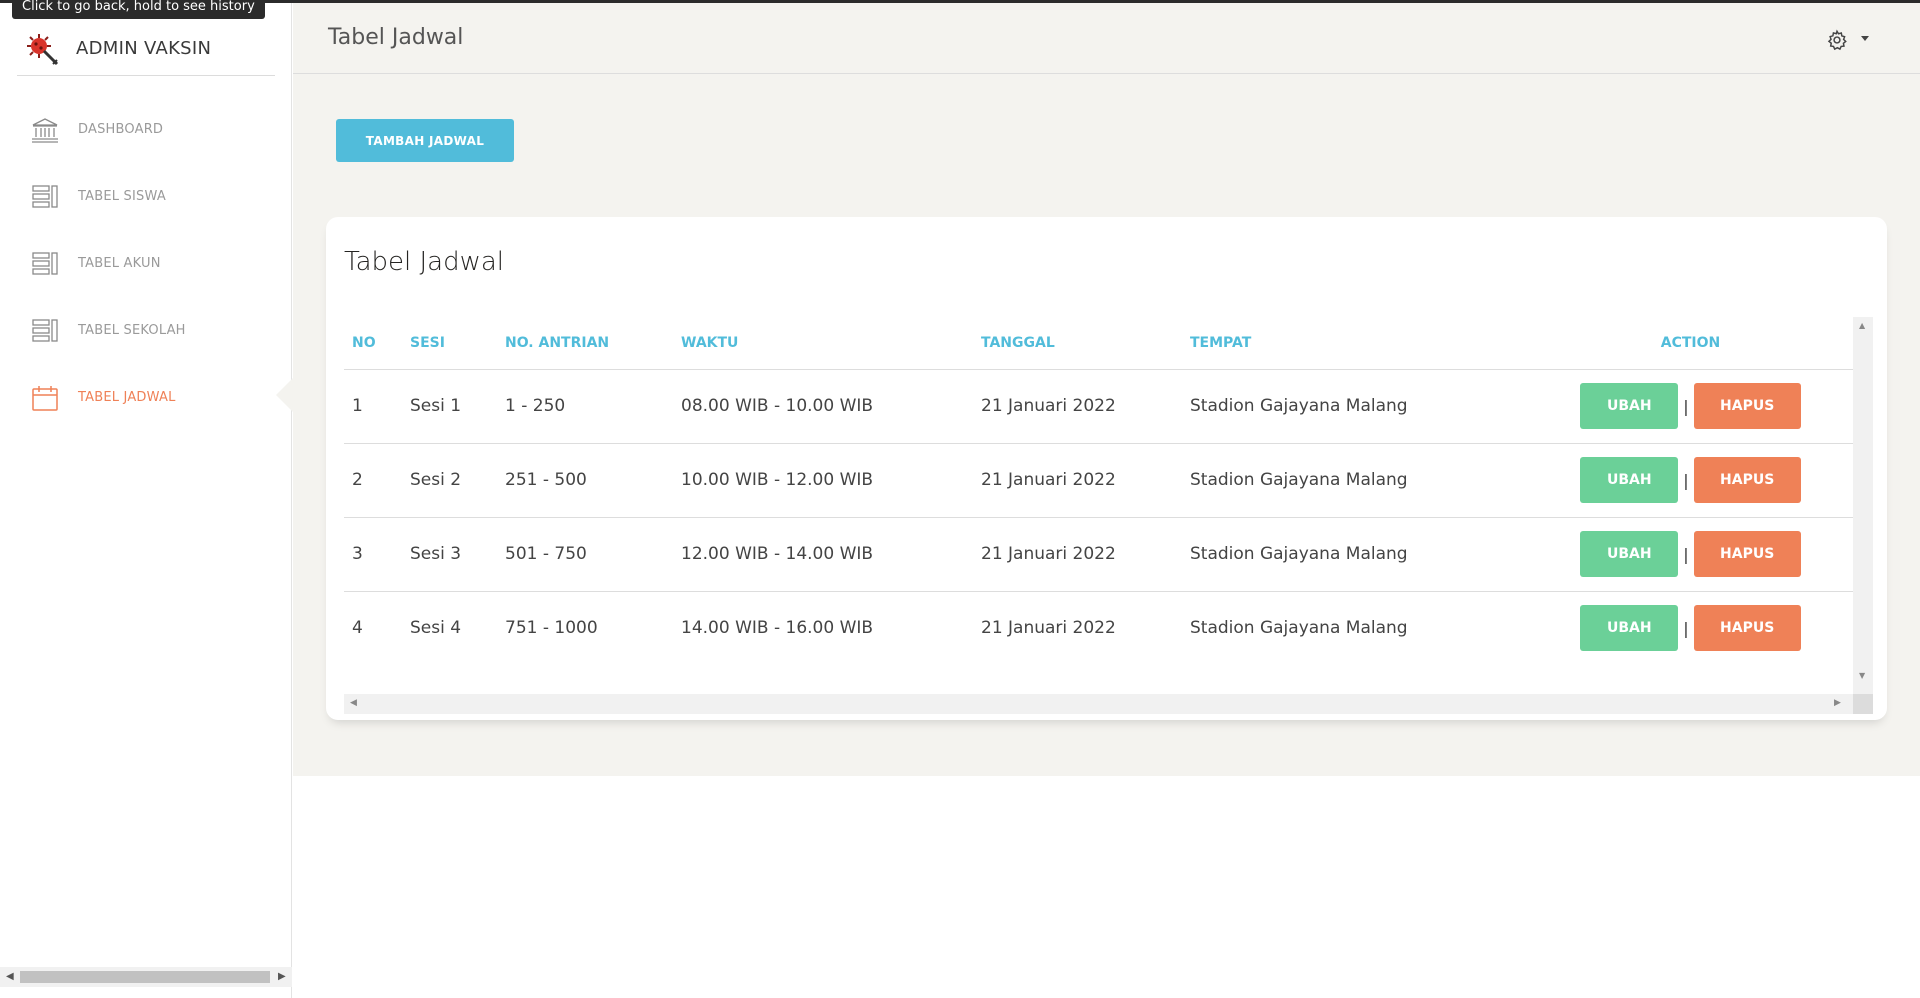 The height and width of the screenshot is (998, 1920). What do you see at coordinates (823, 554) in the screenshot?
I see `cell-waktu: 12.00 WIB - 14.00 WIB` at bounding box center [823, 554].